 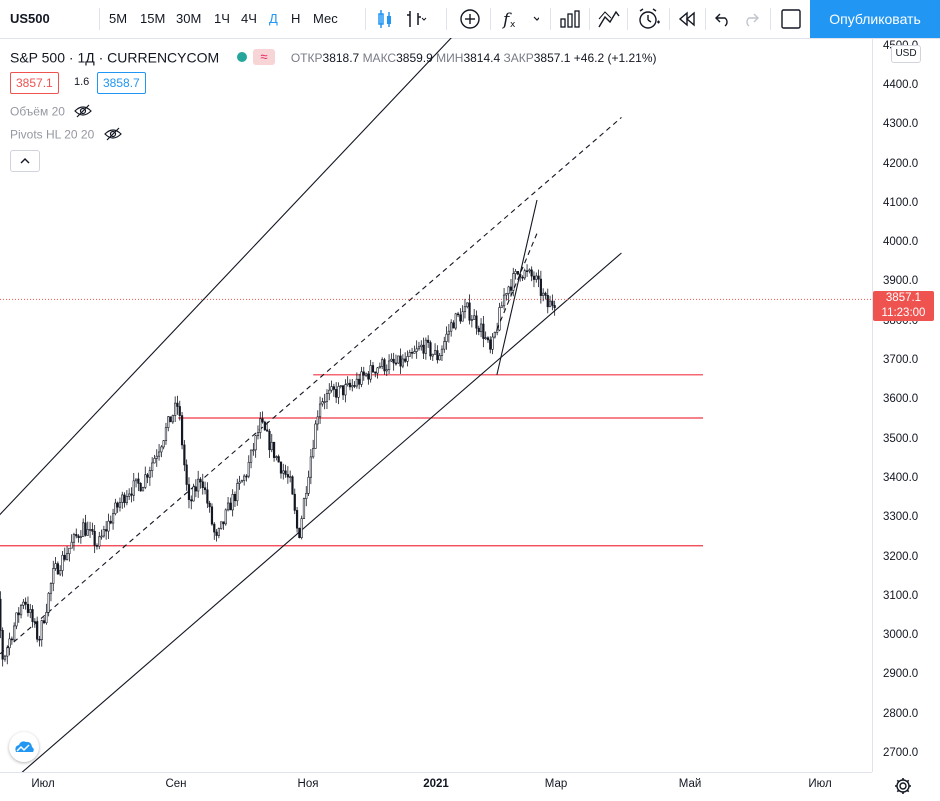 What do you see at coordinates (470, 19) in the screenshot?
I see `add-indicator-icon` at bounding box center [470, 19].